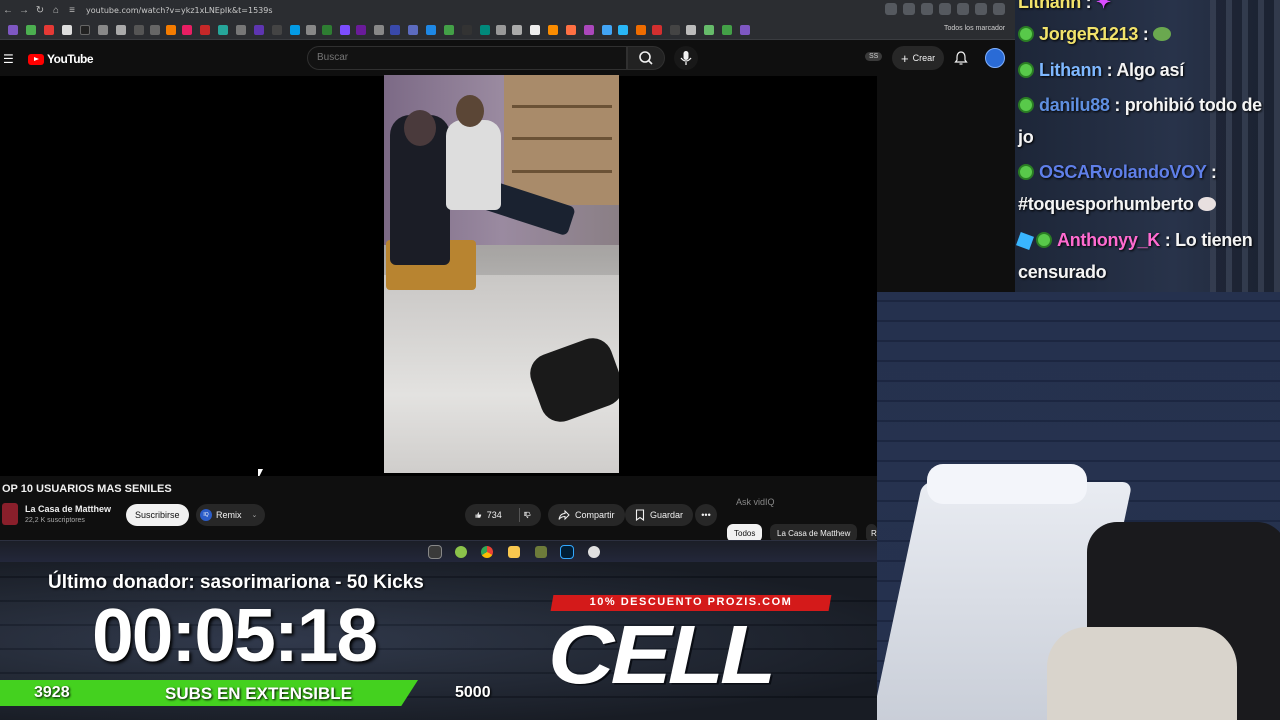 The image size is (1280, 720). I want to click on home-icon: ⌂, so click(56, 10).